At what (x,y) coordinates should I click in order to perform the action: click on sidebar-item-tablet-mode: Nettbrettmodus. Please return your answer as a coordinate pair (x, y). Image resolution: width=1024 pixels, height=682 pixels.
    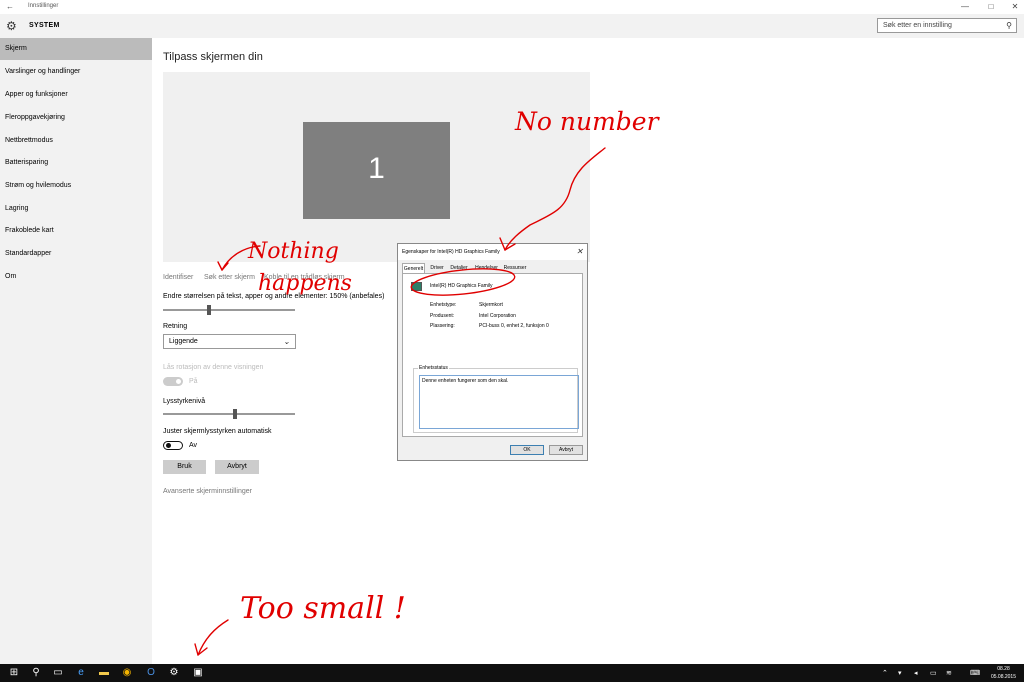
    Looking at the image, I should click on (76, 141).